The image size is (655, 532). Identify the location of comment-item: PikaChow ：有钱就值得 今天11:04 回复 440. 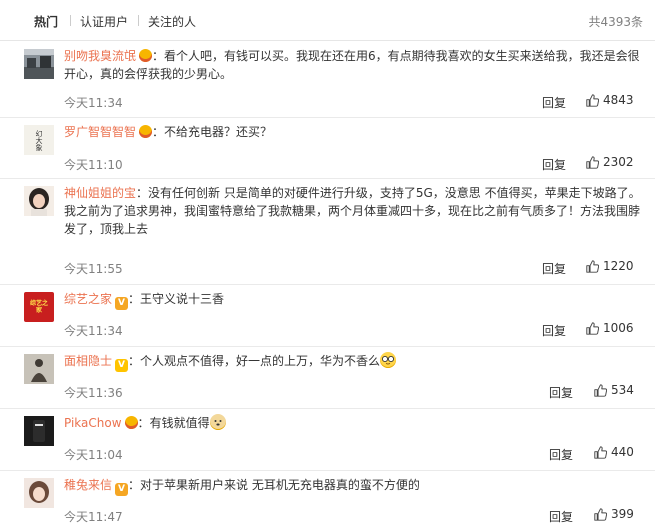
(327, 439).